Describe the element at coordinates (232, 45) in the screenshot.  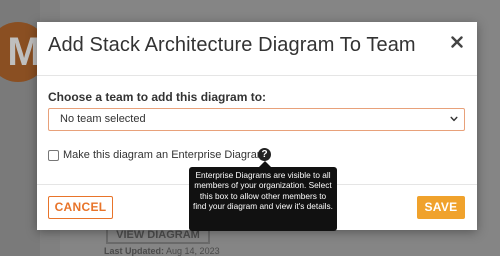
I see `modal-title: Add Stack Architecture Diagram To Team` at that location.